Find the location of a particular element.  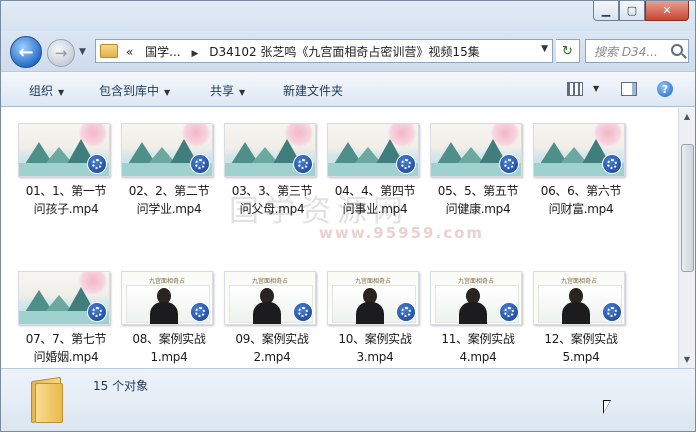

file-item: 03、3、第三节 问父母.mp4 is located at coordinates (272, 163).